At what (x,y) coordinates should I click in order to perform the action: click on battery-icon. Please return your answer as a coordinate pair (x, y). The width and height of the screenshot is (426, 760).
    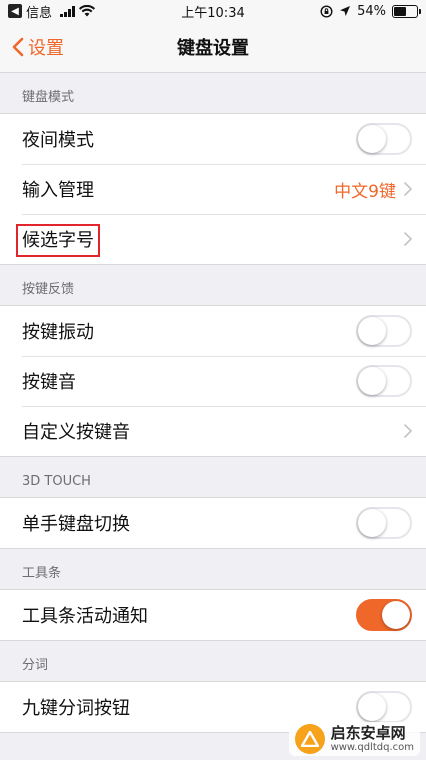
    Looking at the image, I should click on (406, 11).